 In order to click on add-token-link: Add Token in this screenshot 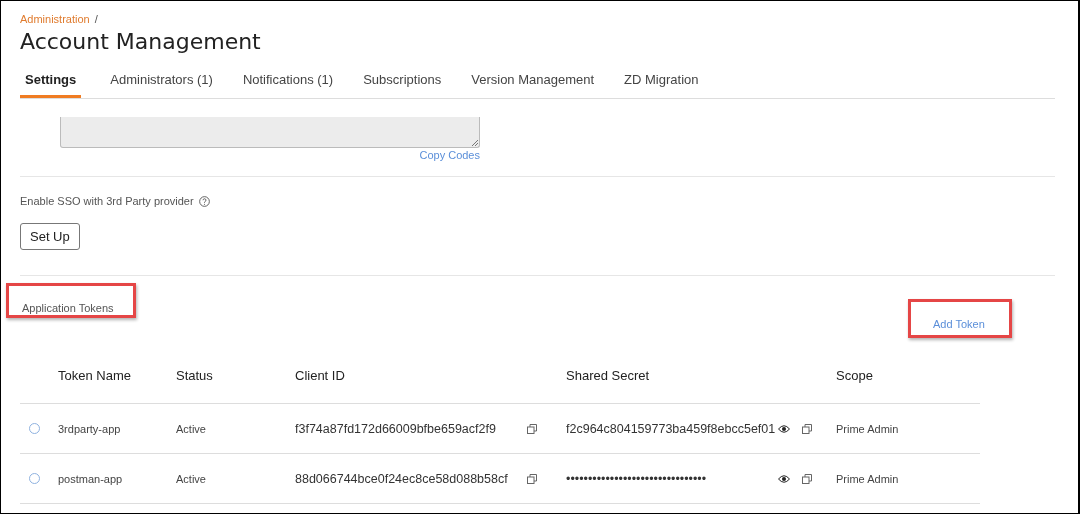, I will do `click(959, 324)`.